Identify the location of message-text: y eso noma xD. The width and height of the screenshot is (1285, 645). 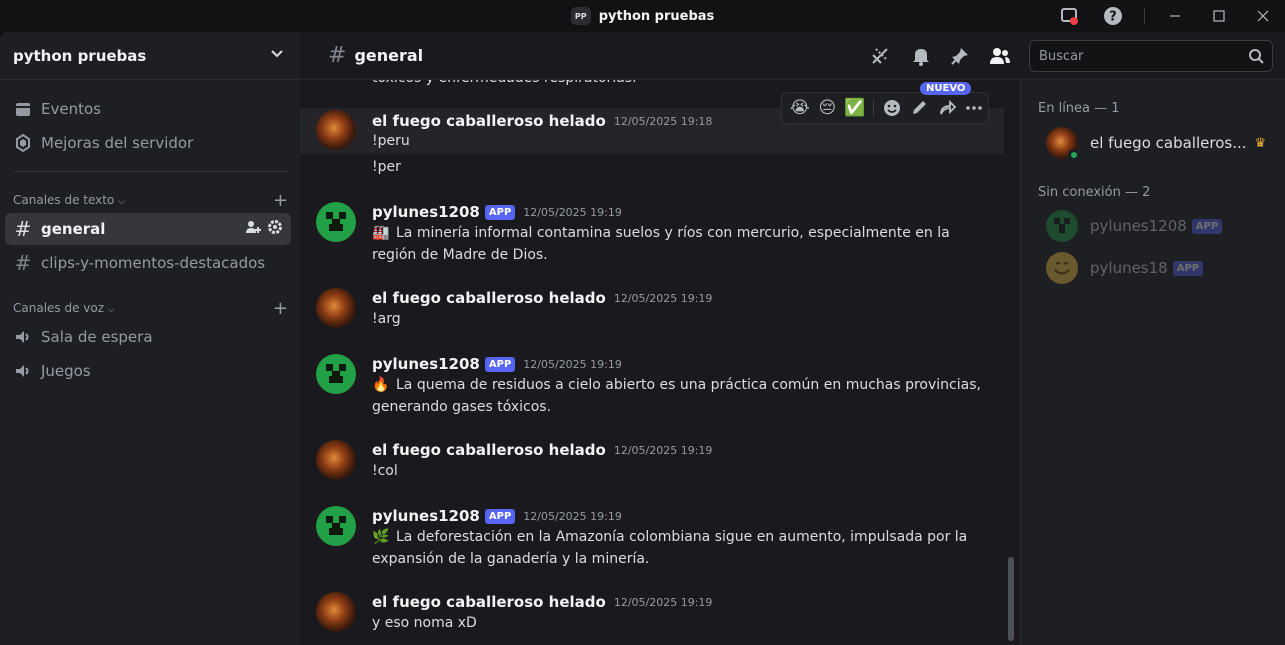
(424, 623).